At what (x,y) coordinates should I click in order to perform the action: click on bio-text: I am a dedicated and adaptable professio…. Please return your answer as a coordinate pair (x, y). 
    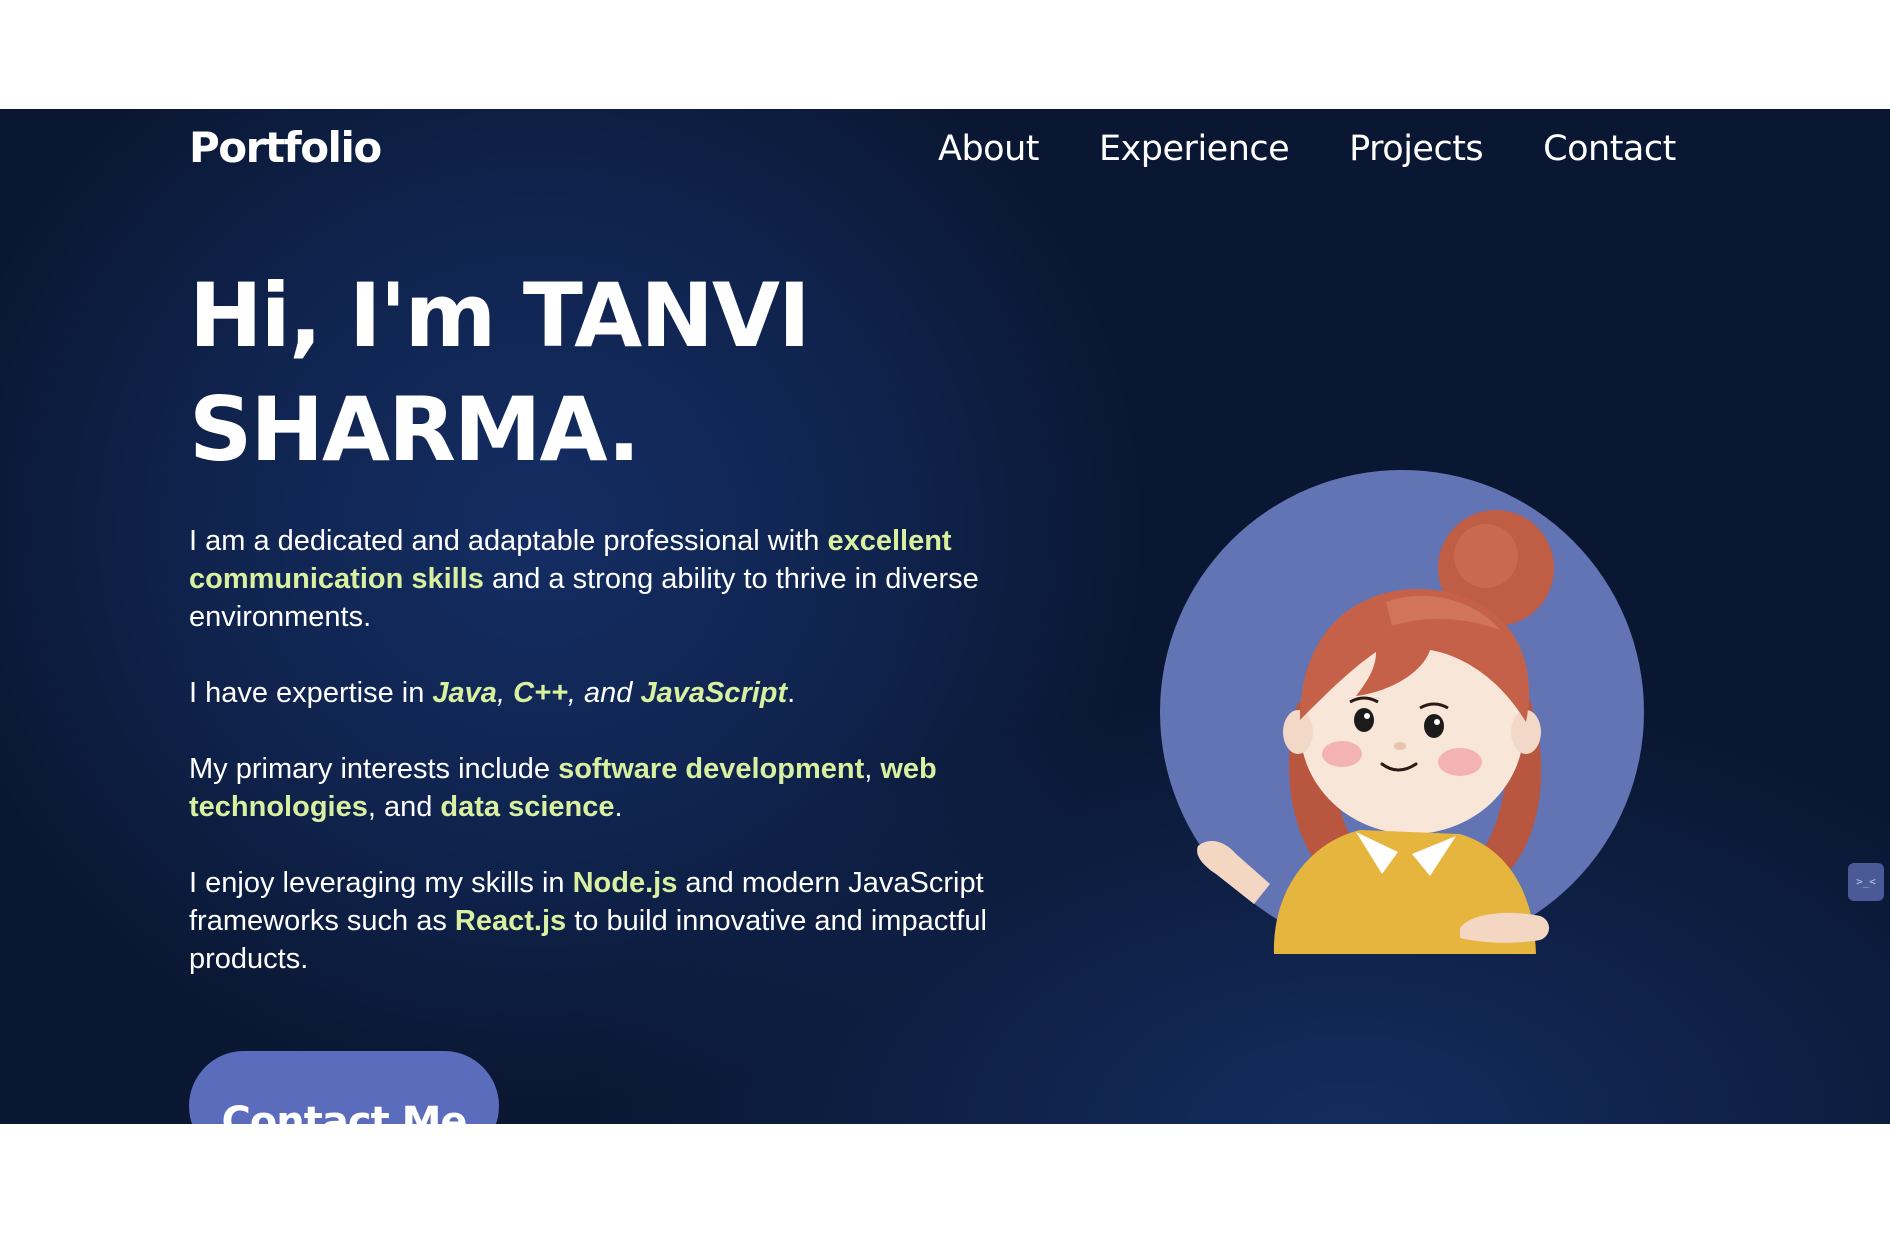
    Looking at the image, I should click on (508, 541).